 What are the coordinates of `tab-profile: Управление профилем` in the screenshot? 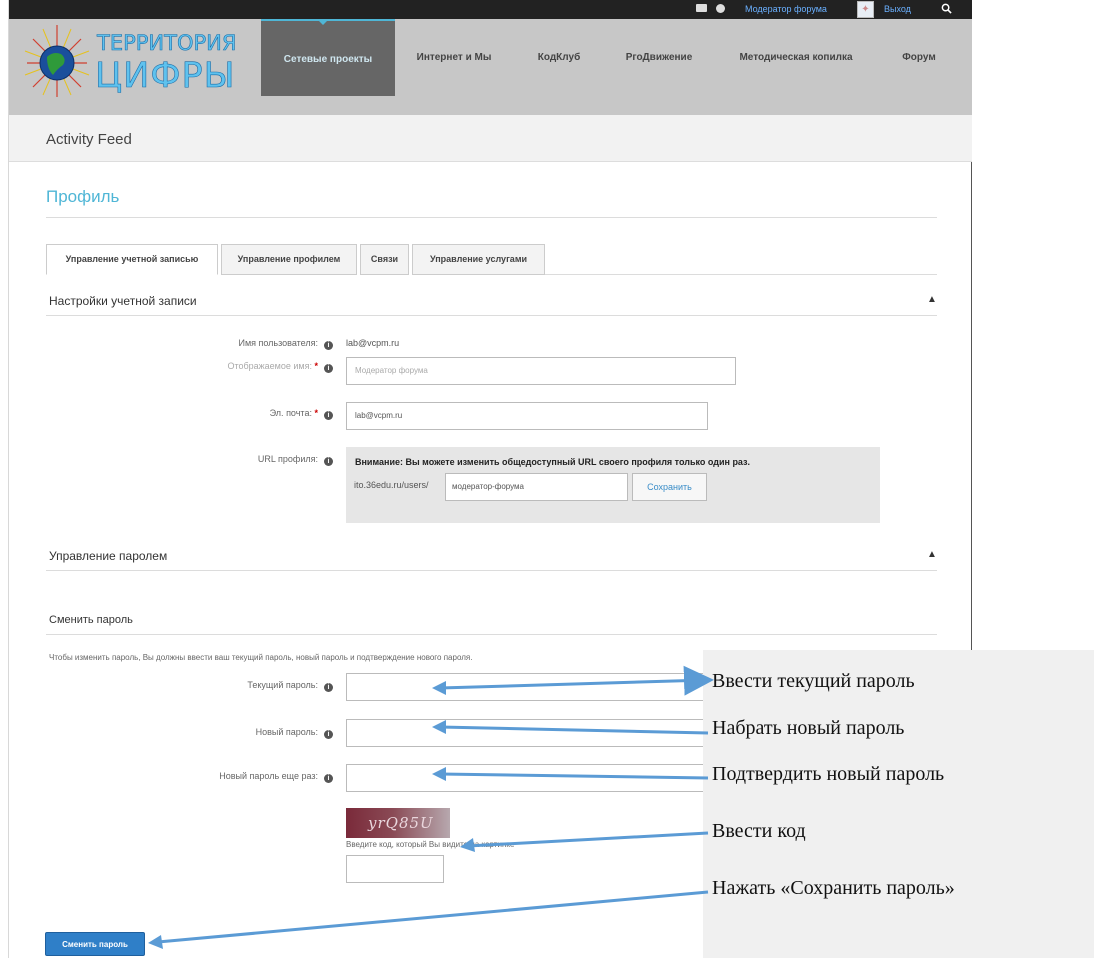 It's located at (289, 259).